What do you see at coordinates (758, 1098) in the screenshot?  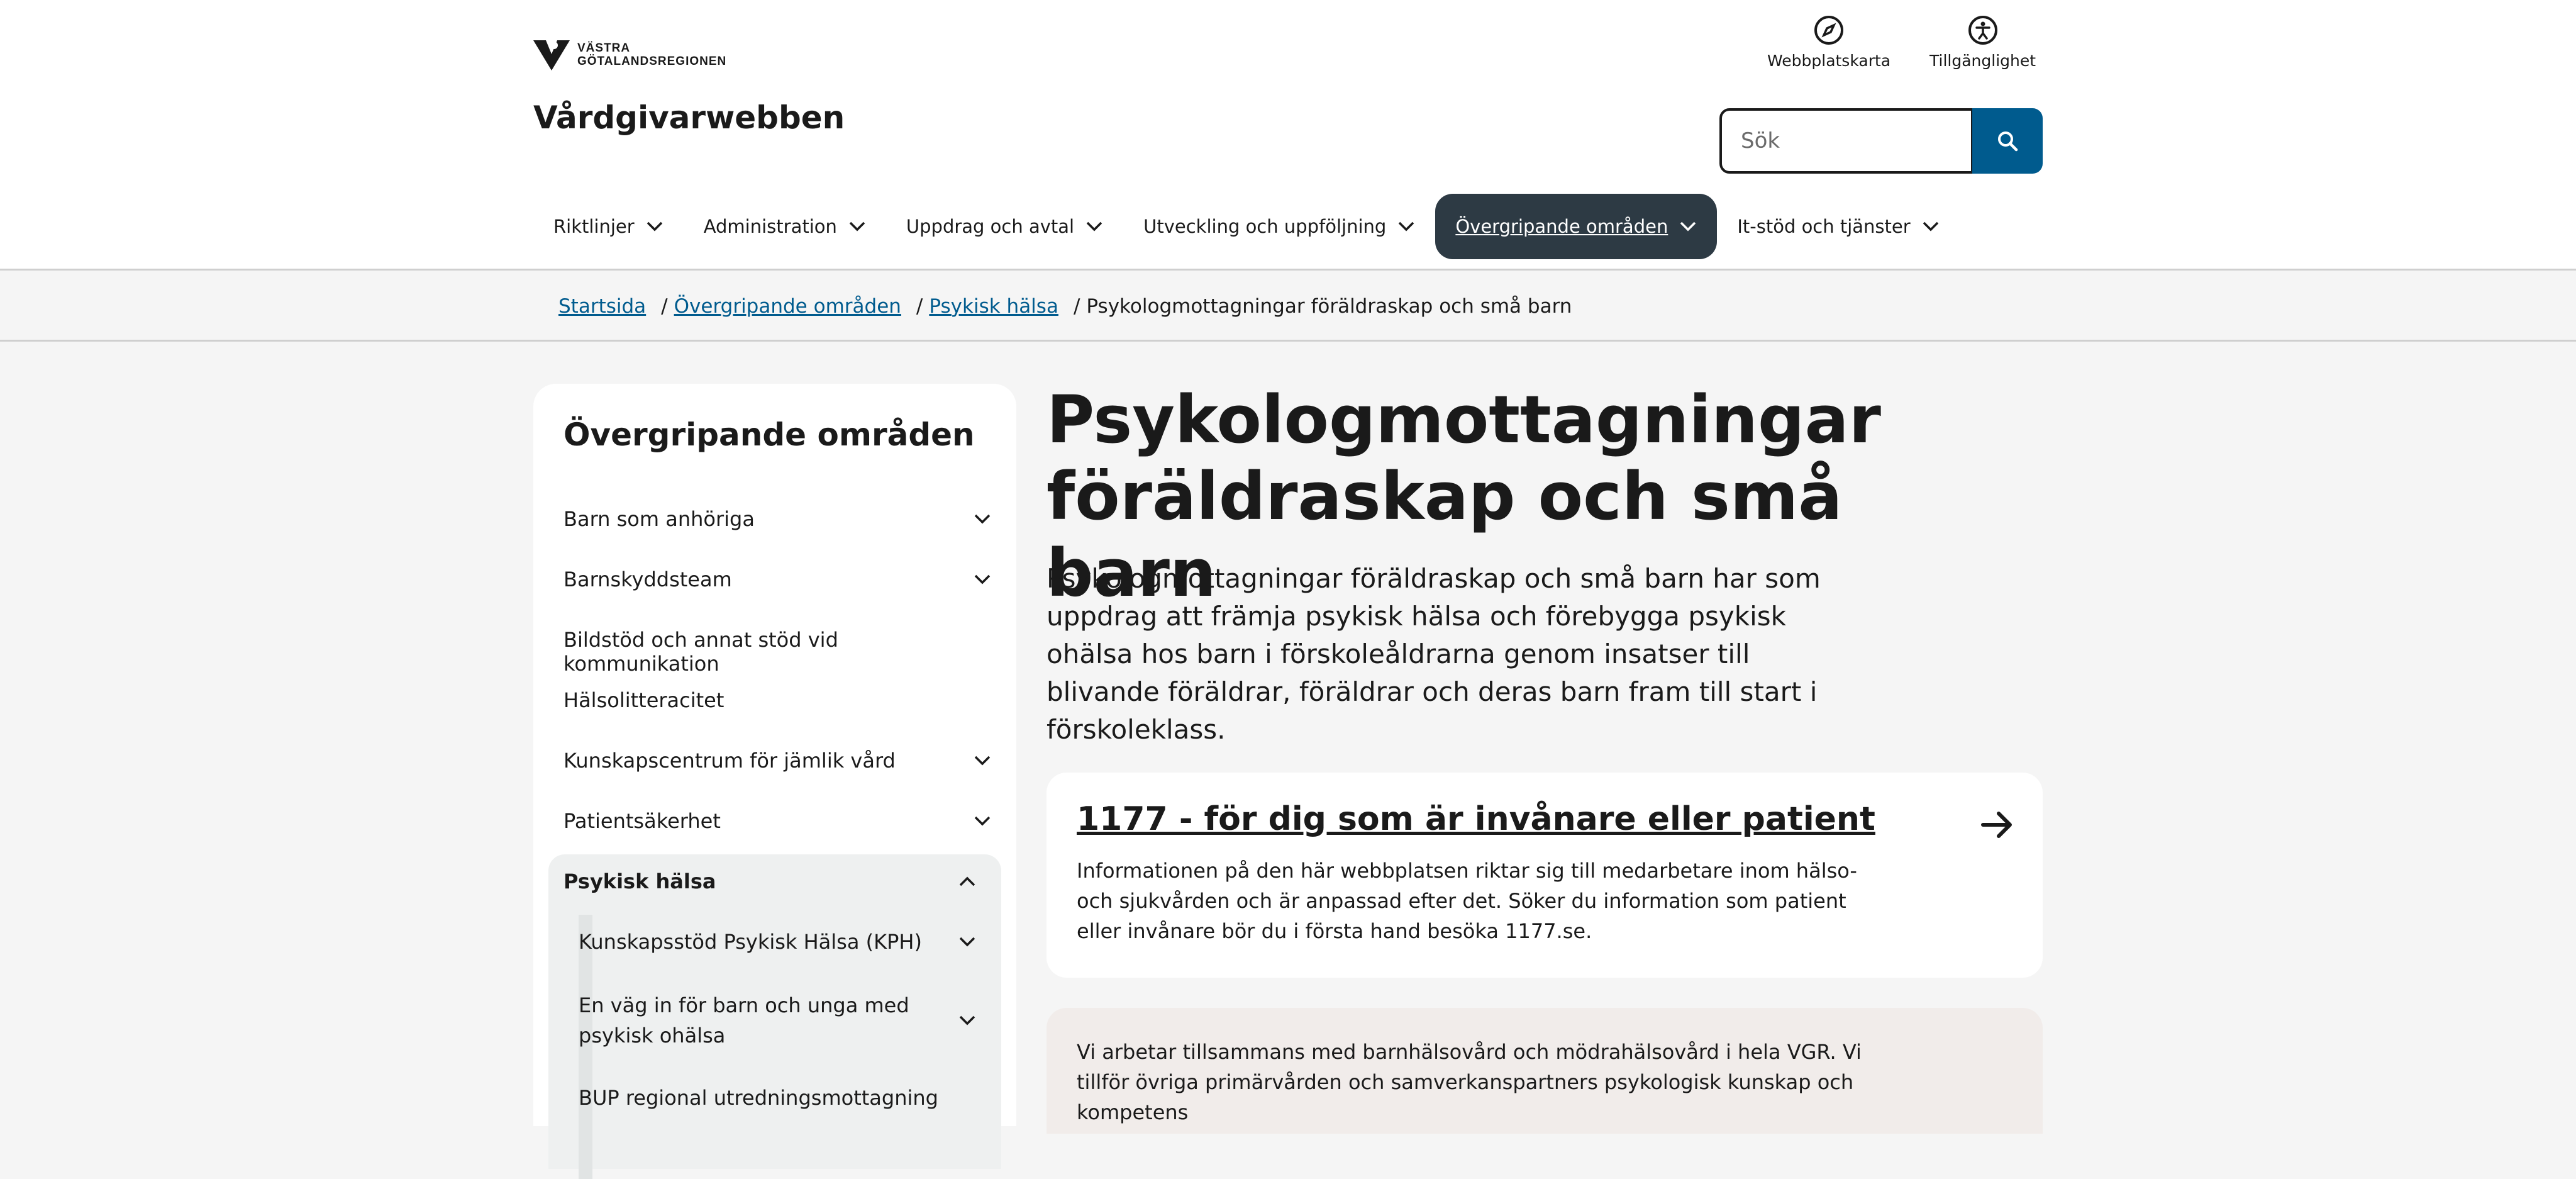 I see `sidebar-subitem-label: BUP regional utredningsmottagning` at bounding box center [758, 1098].